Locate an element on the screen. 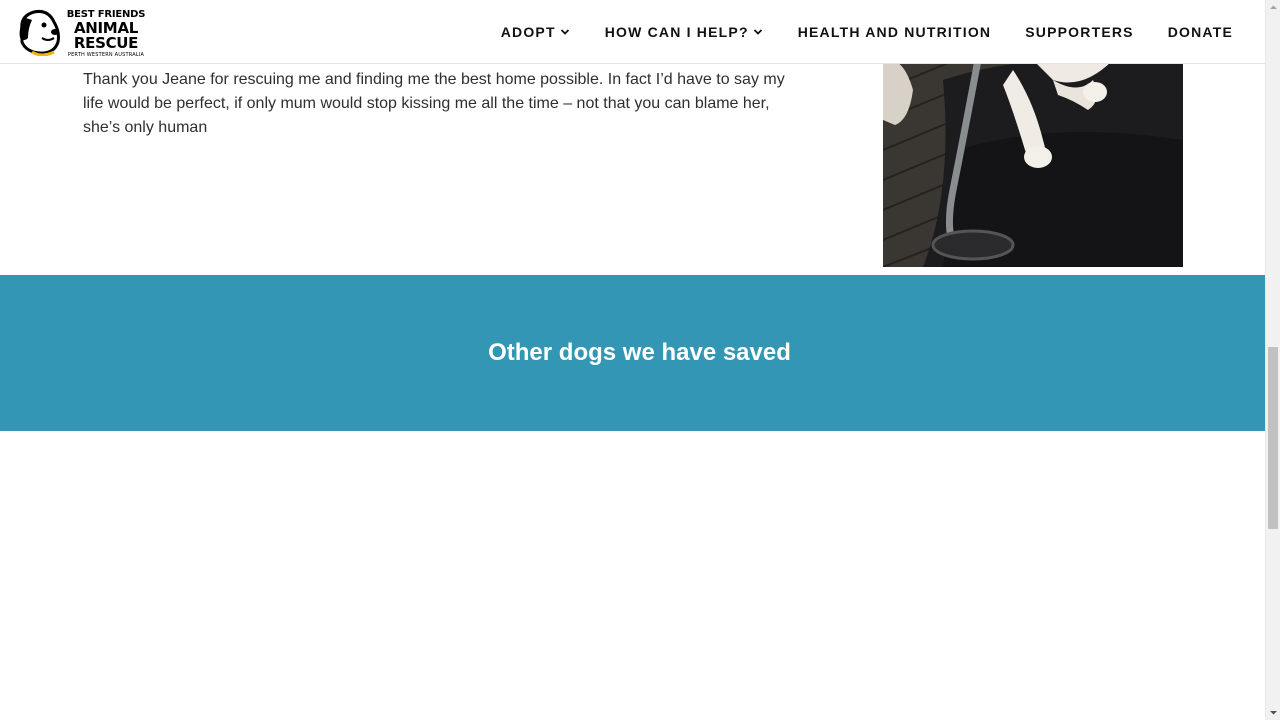  scrollbar-thumb is located at coordinates (1273, 438).